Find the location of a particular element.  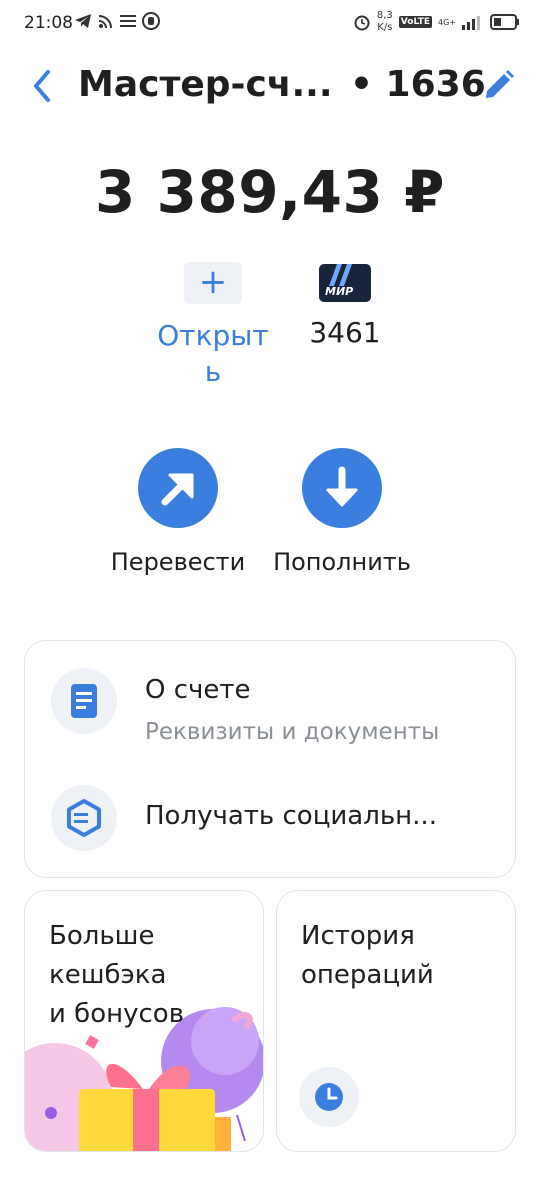

speed-value: 8,3 is located at coordinates (384, 15).